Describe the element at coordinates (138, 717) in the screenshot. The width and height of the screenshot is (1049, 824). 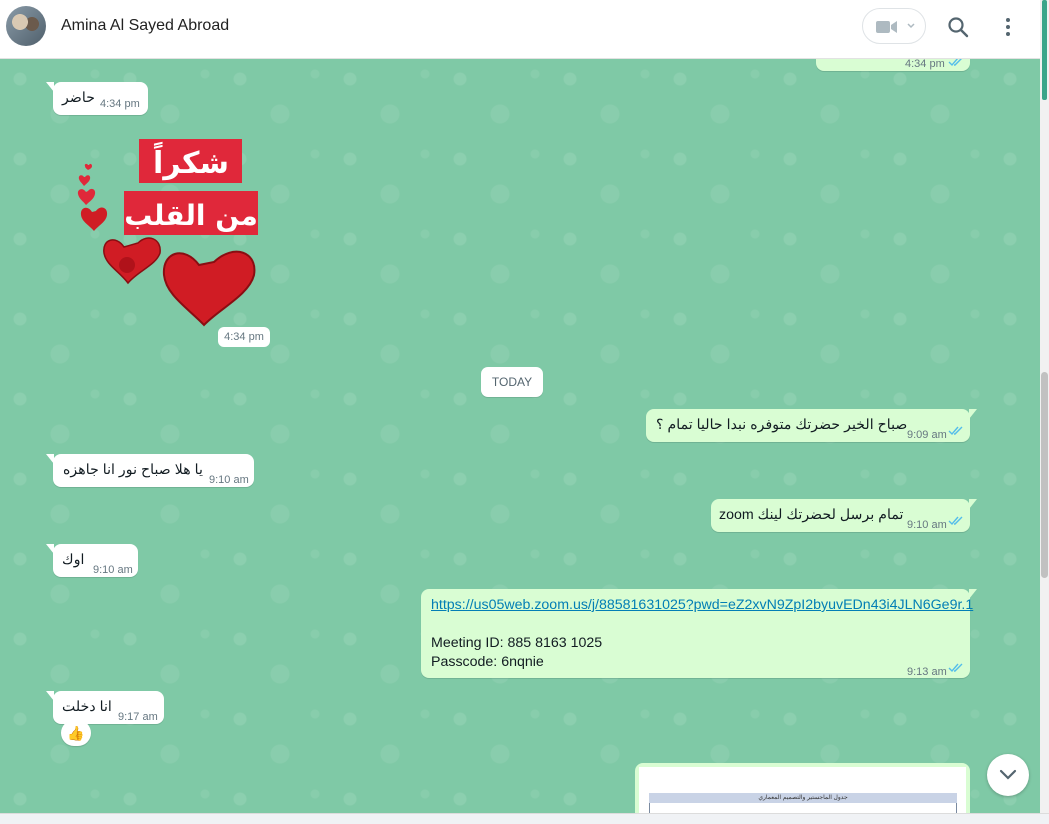
I see `message-time: 9:17 am` at that location.